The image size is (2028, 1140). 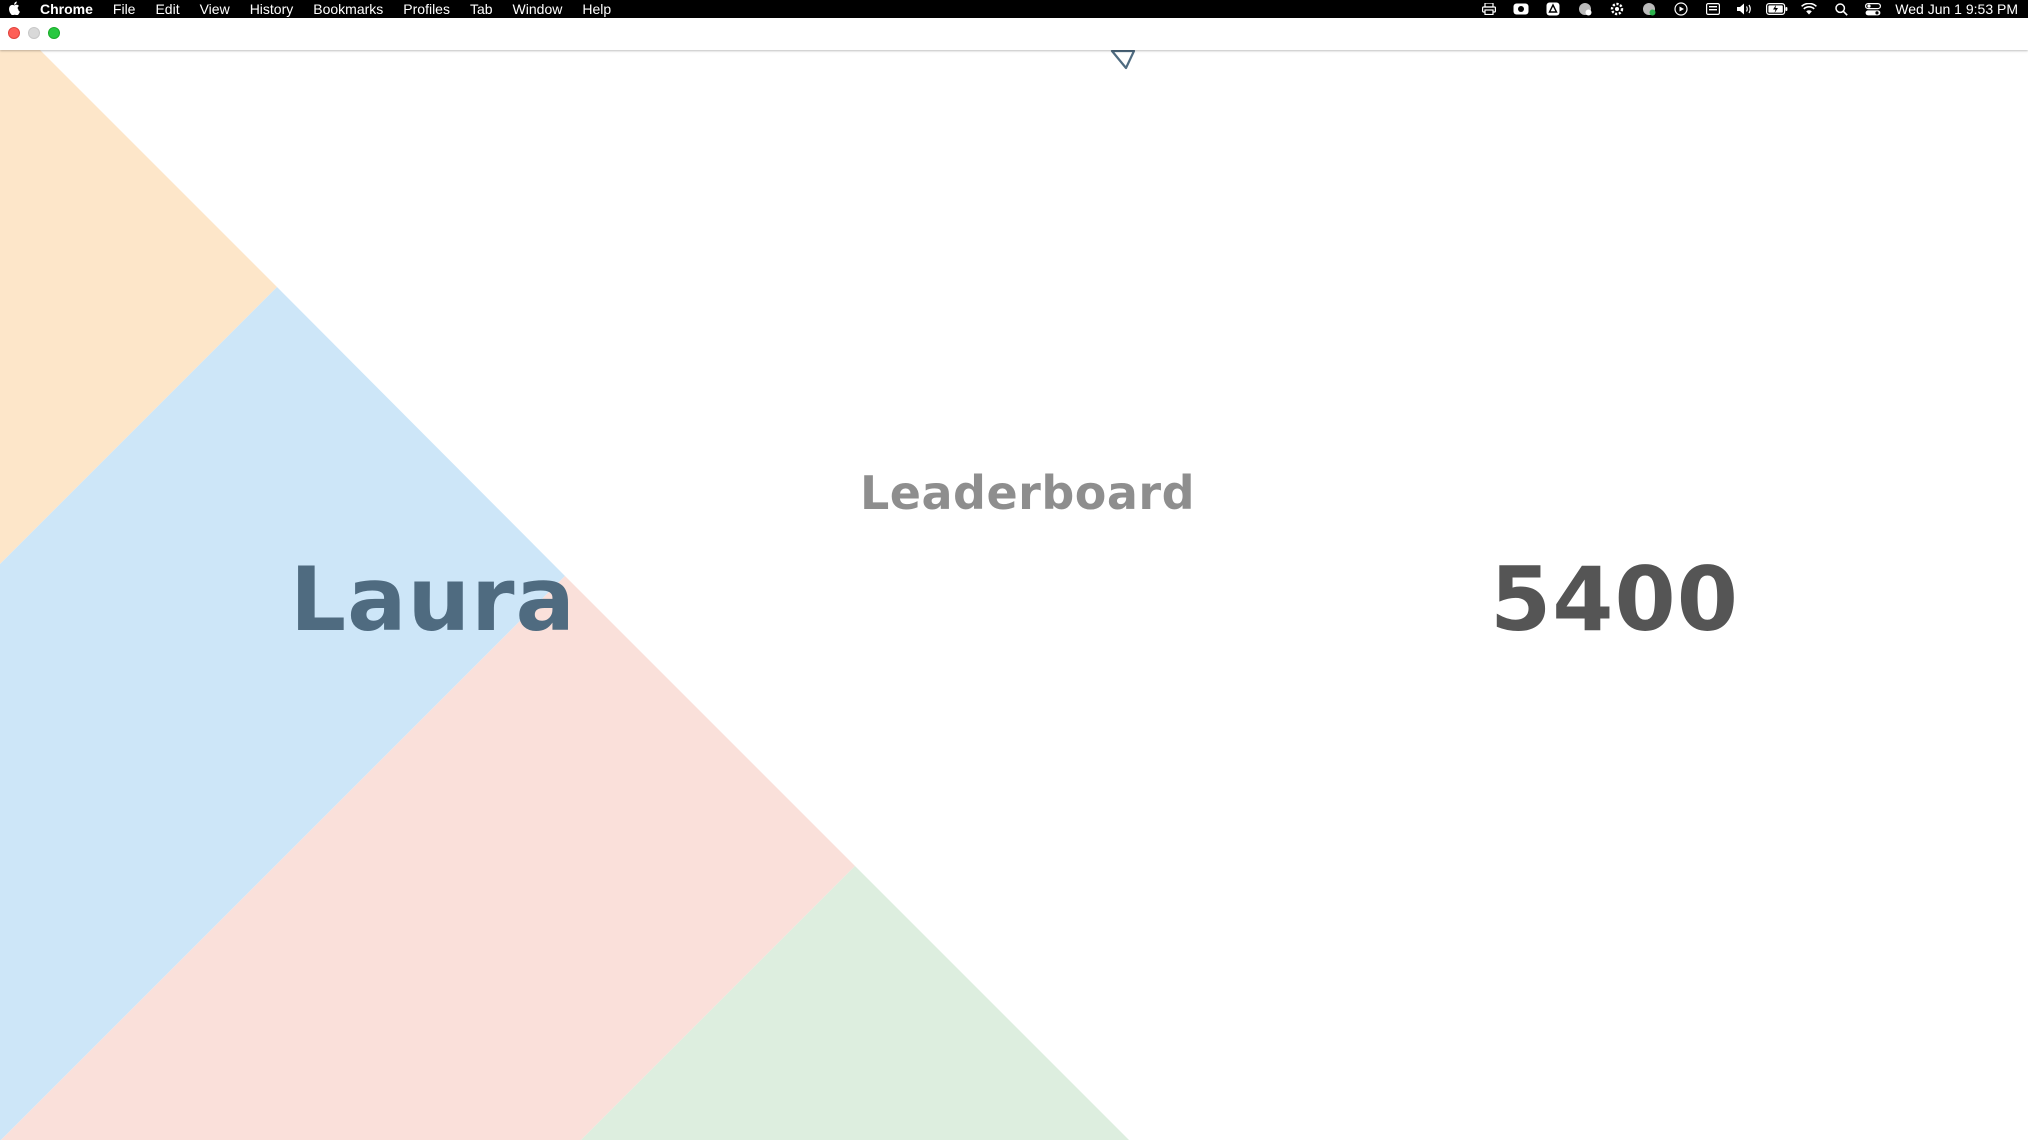 I want to click on control-center-icon, so click(x=1873, y=9).